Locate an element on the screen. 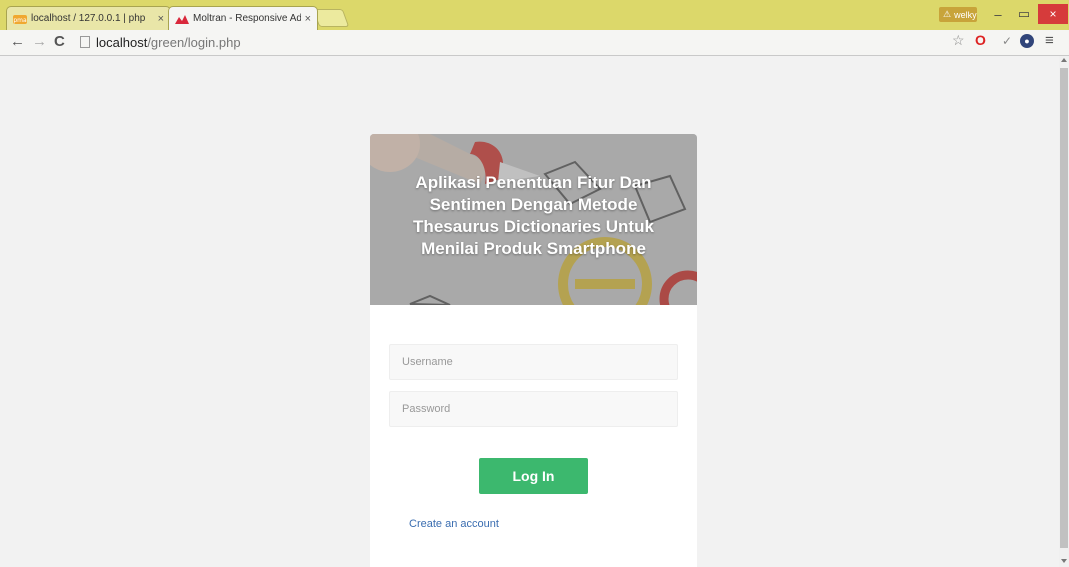 This screenshot has height=567, width=1069. window-close-button: × is located at coordinates (1053, 14).